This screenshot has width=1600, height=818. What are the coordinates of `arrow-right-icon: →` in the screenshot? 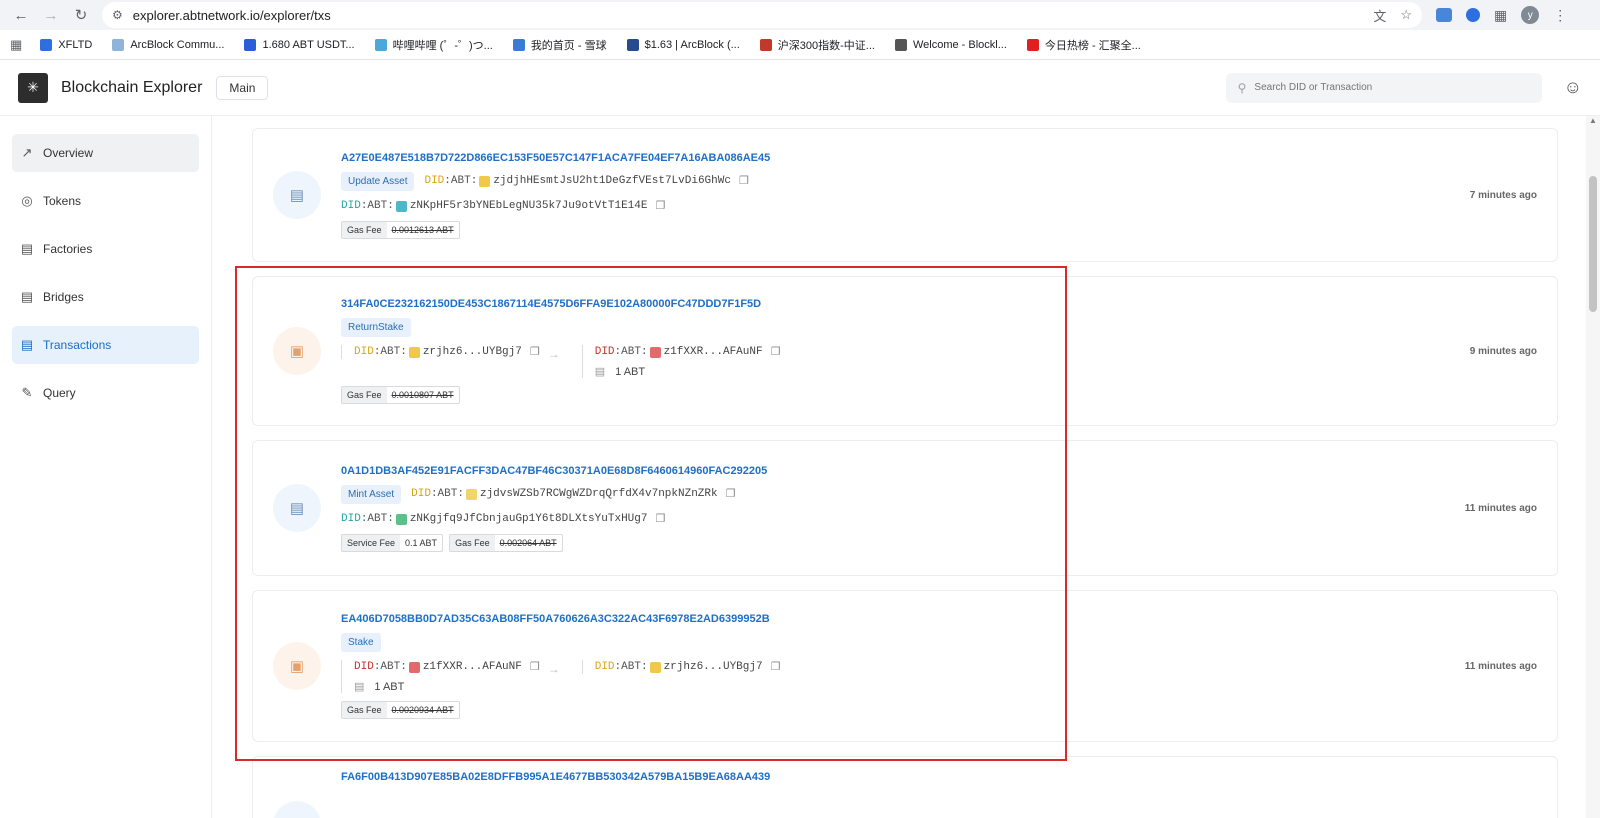 It's located at (553, 354).